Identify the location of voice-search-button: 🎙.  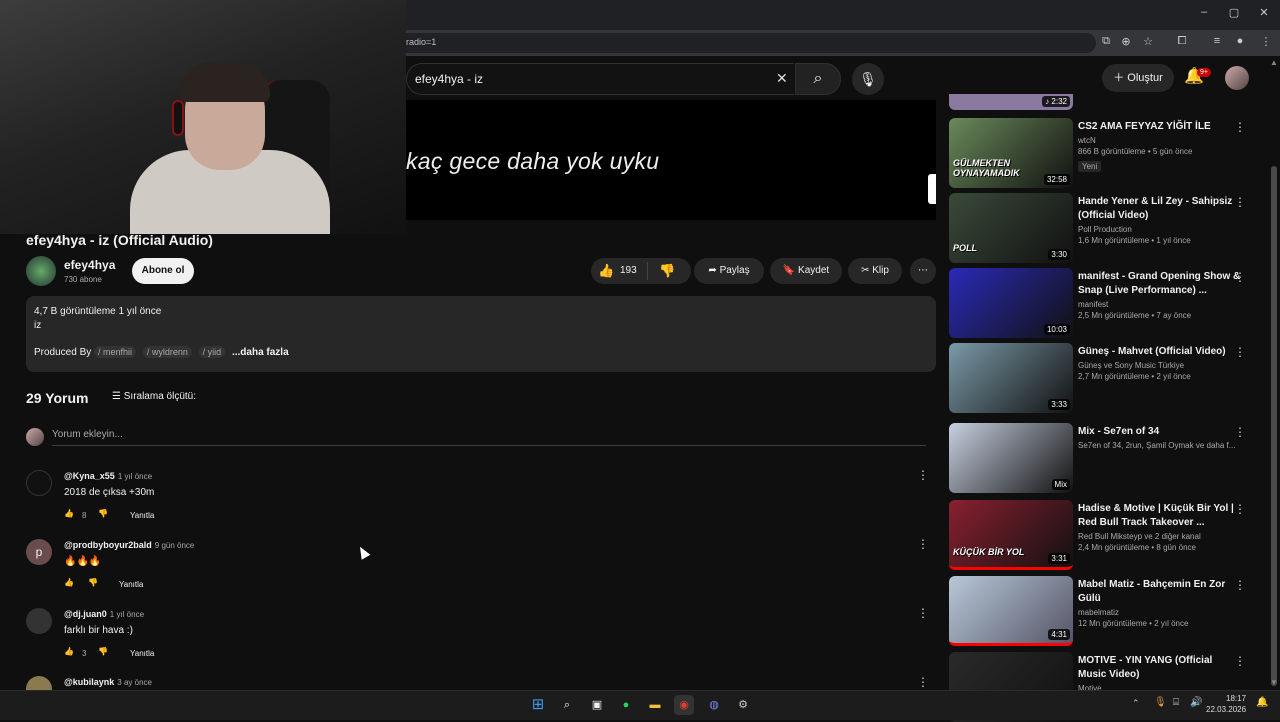
(868, 79).